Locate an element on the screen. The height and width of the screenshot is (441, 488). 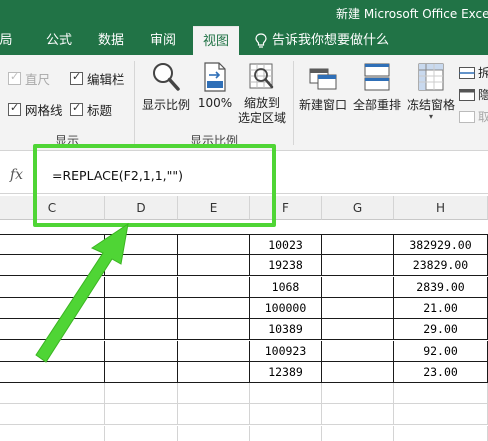
formula-bar-checkbox: 编辑栏 is located at coordinates (97, 78).